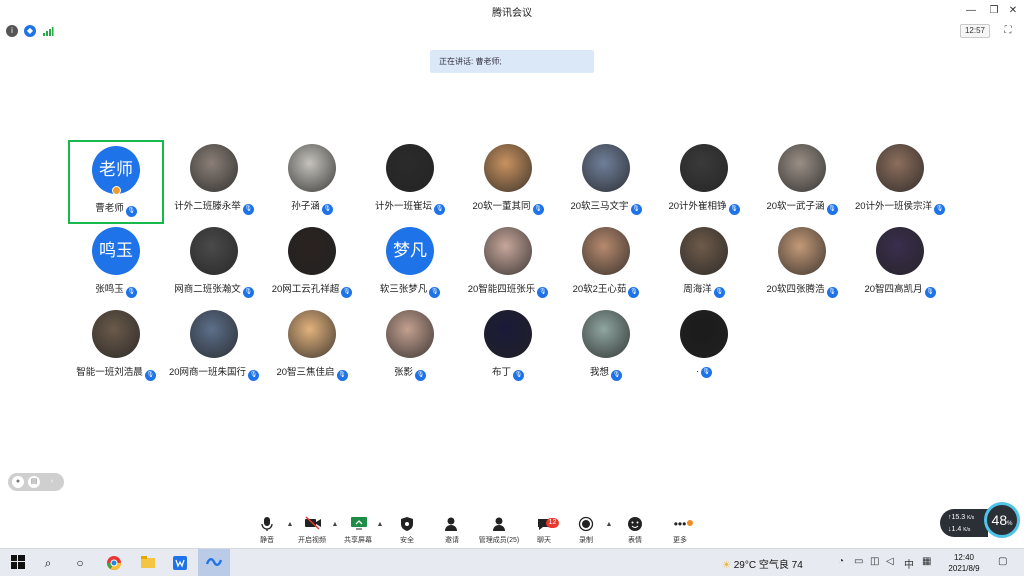 This screenshot has height=576, width=1024. Describe the element at coordinates (1008, 31) in the screenshot. I see `fullscreen-icon: ⛶` at that location.